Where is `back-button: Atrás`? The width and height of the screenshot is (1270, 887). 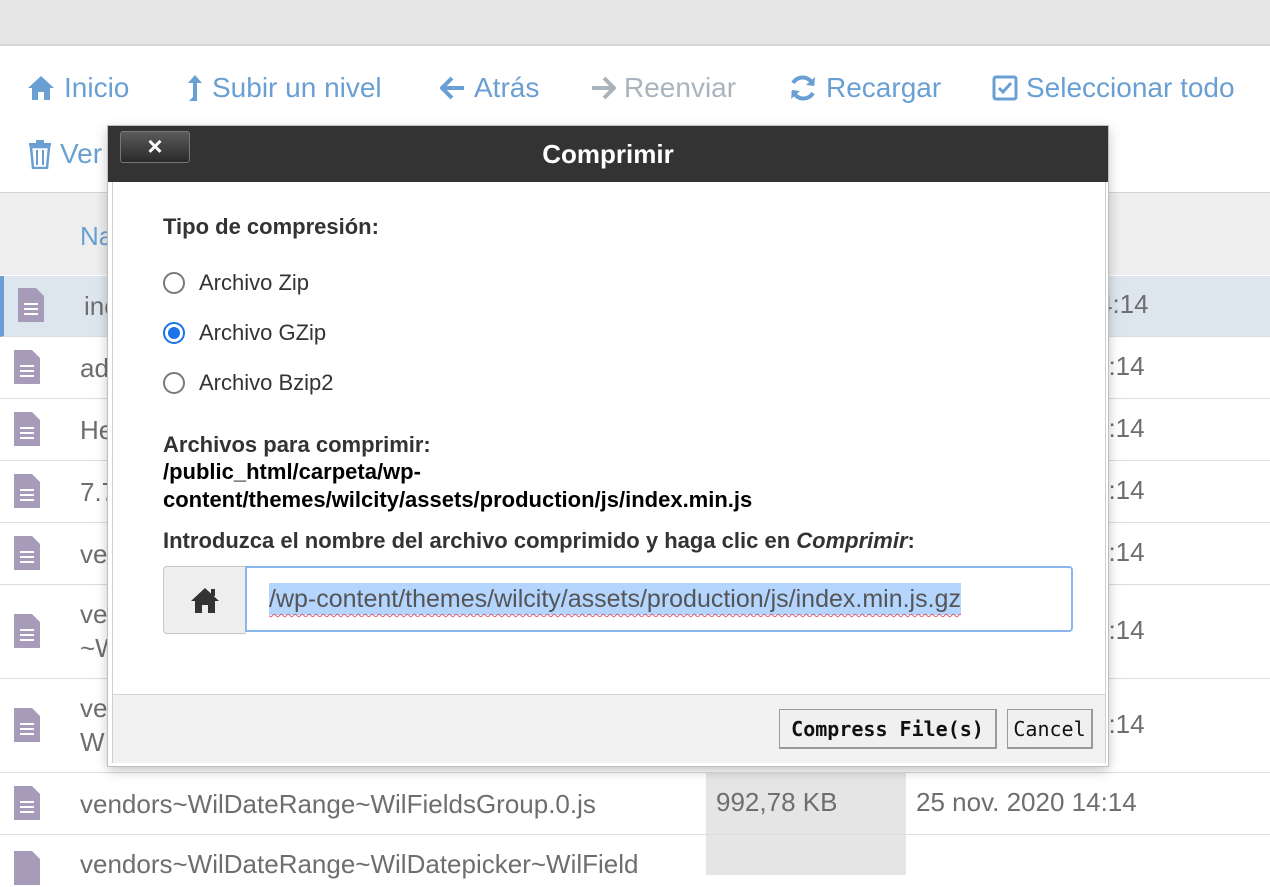 back-button: Atrás is located at coordinates (489, 88).